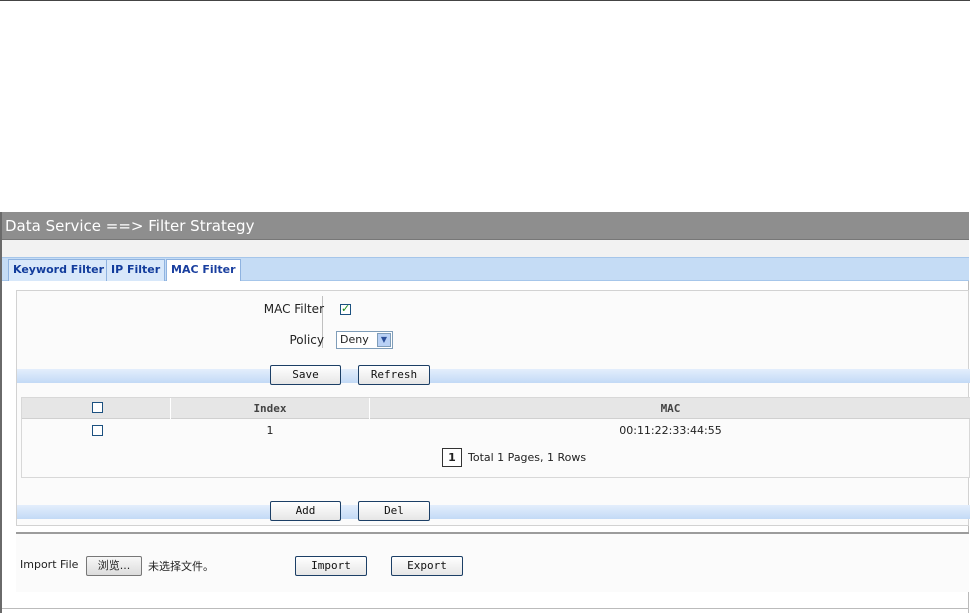  I want to click on refresh-button: Refresh, so click(394, 375).